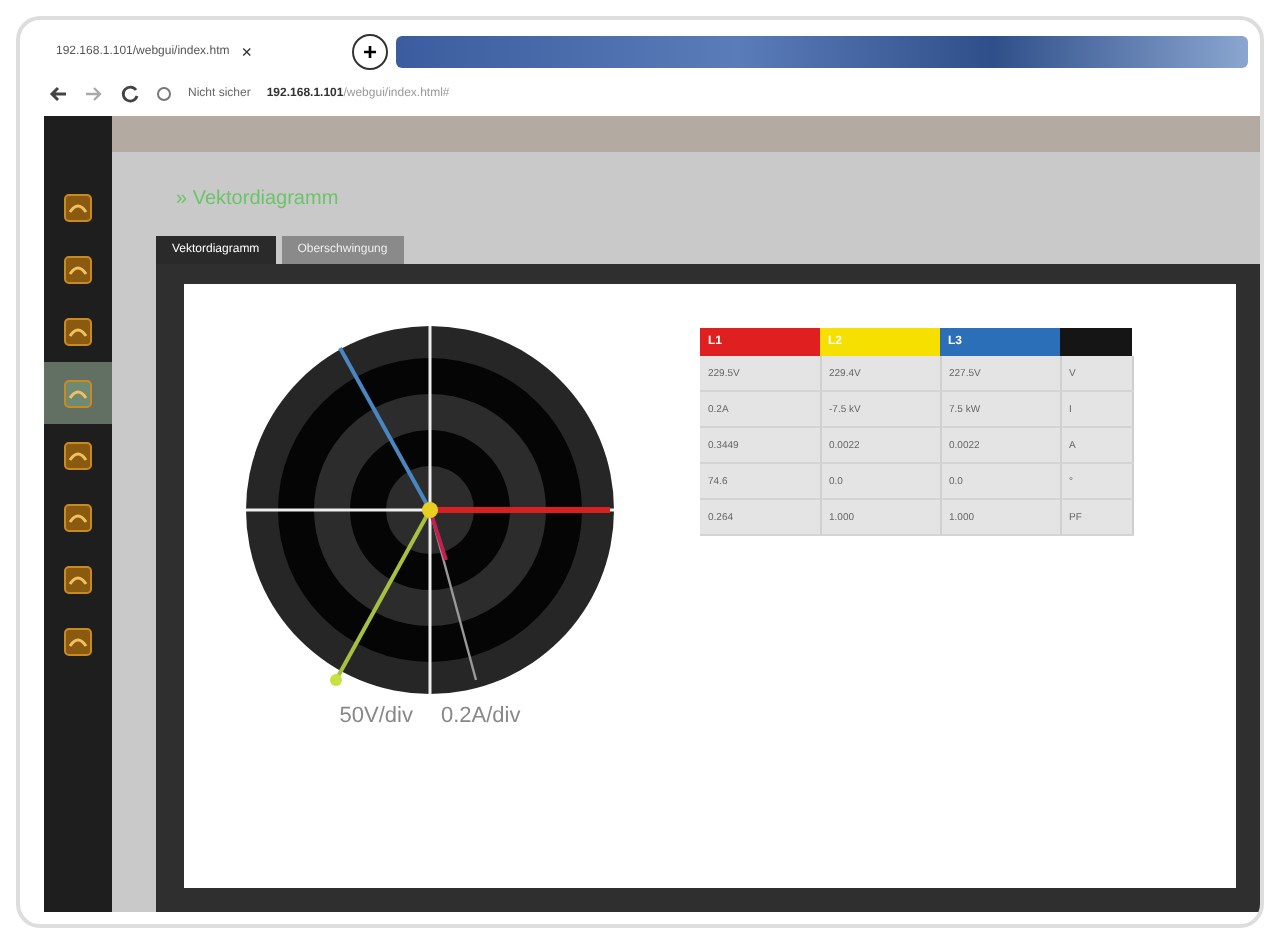  I want to click on reload-icon, so click(130, 94).